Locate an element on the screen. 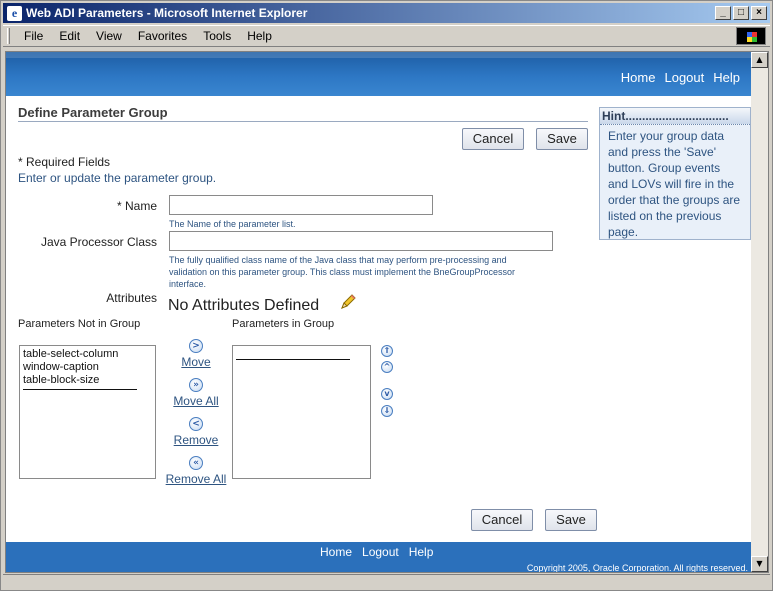 This screenshot has height=591, width=773. ie-logo-icon: e is located at coordinates (14, 13).